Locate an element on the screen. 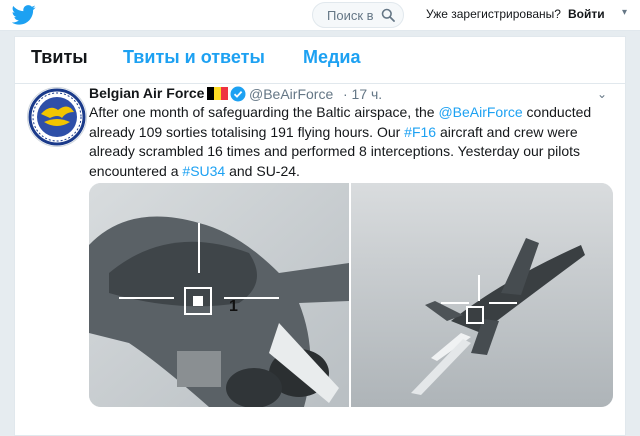  belgium-flag-icon is located at coordinates (217, 93).